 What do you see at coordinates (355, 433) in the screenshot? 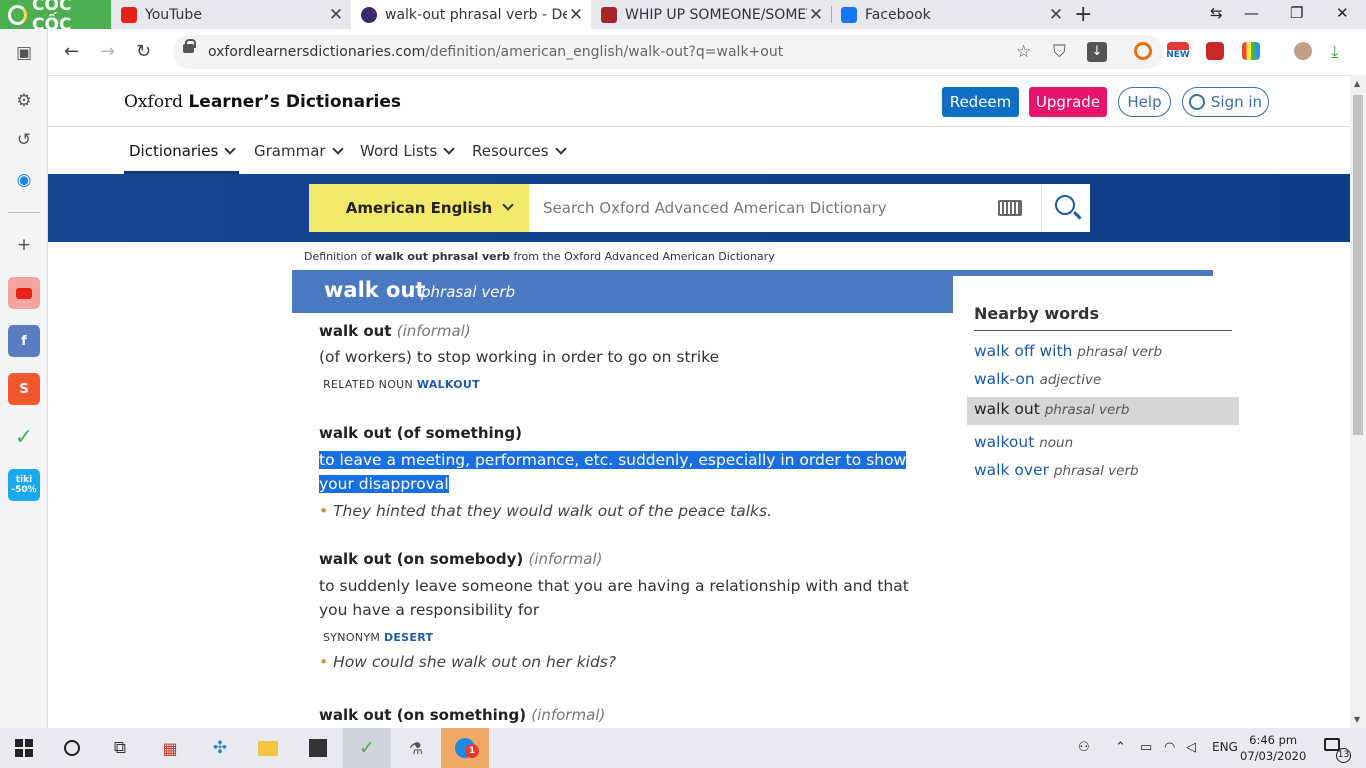
I see `pv-text: walk out` at bounding box center [355, 433].